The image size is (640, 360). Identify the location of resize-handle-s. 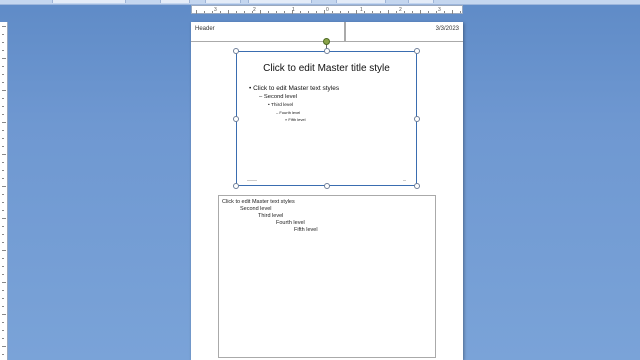
(327, 186).